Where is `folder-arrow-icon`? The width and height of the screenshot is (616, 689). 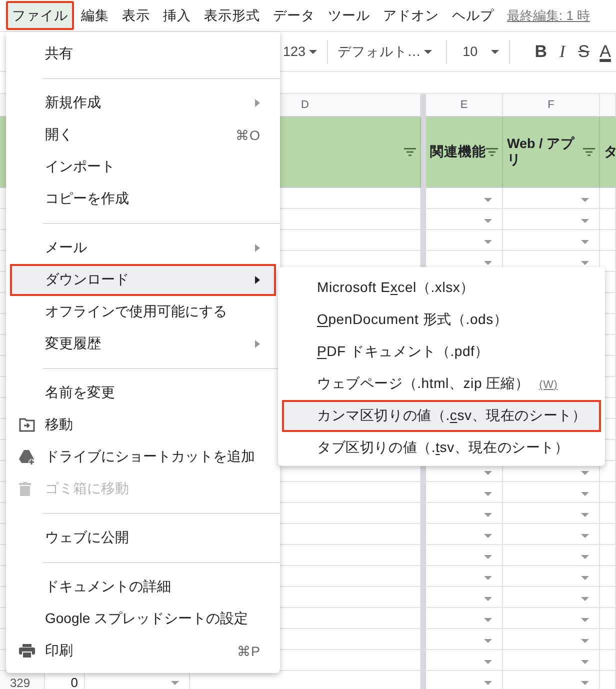
folder-arrow-icon is located at coordinates (27, 425).